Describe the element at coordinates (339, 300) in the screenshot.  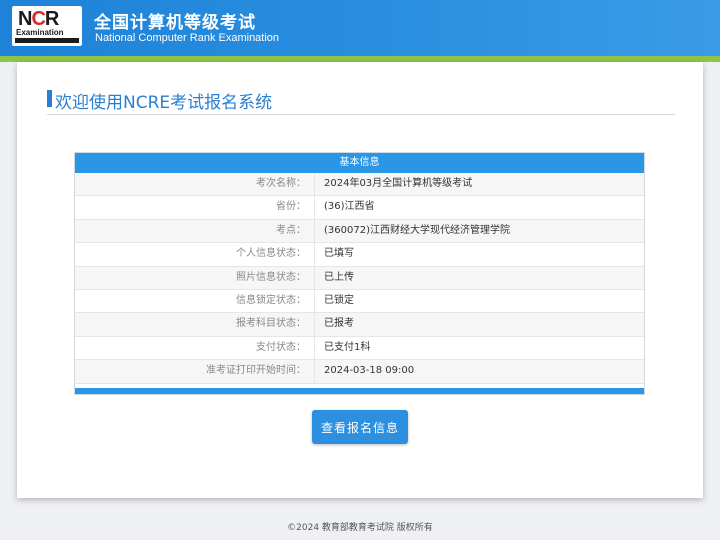
I see `info-row-value: 已锁定` at that location.